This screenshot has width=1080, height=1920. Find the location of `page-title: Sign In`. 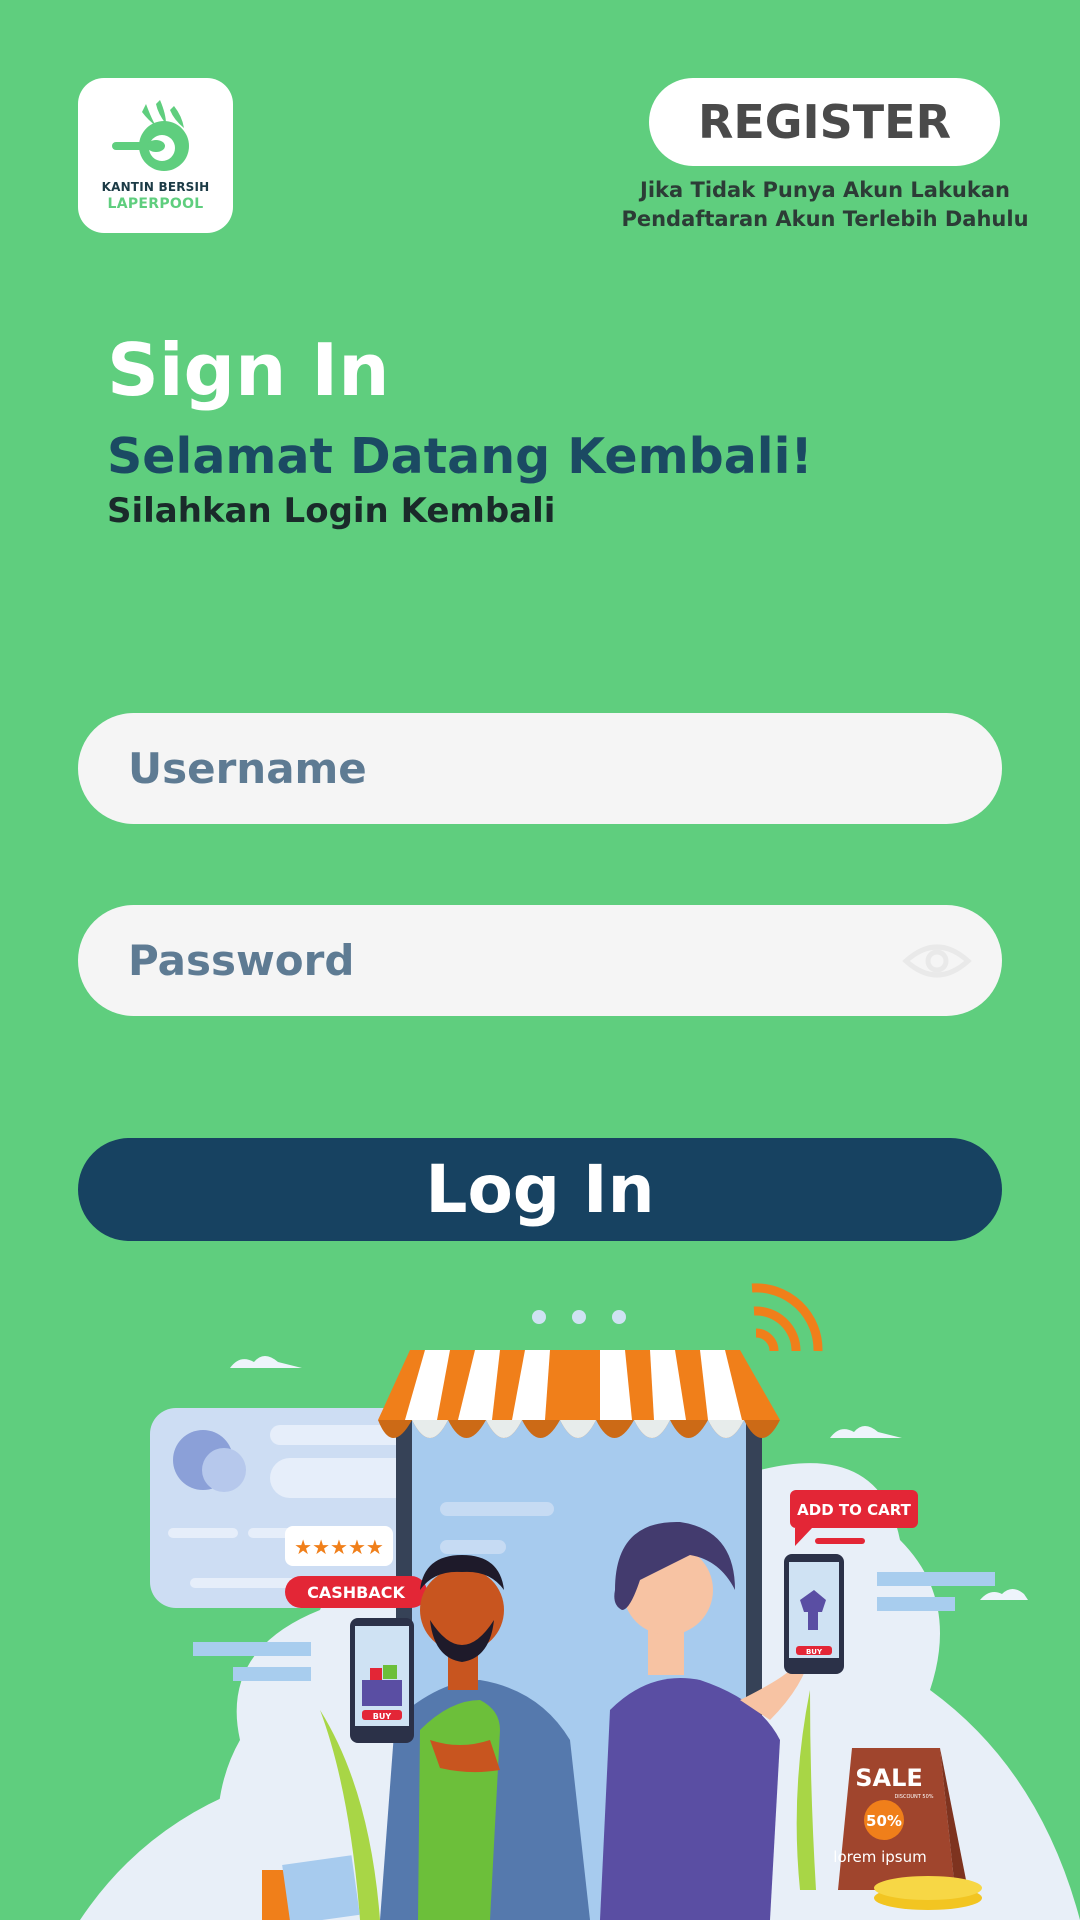

page-title: Sign In is located at coordinates (248, 370).